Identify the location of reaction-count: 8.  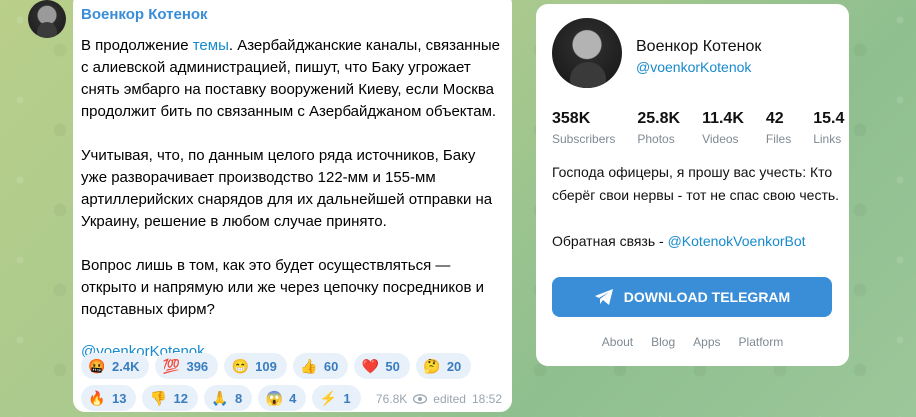
(238, 398).